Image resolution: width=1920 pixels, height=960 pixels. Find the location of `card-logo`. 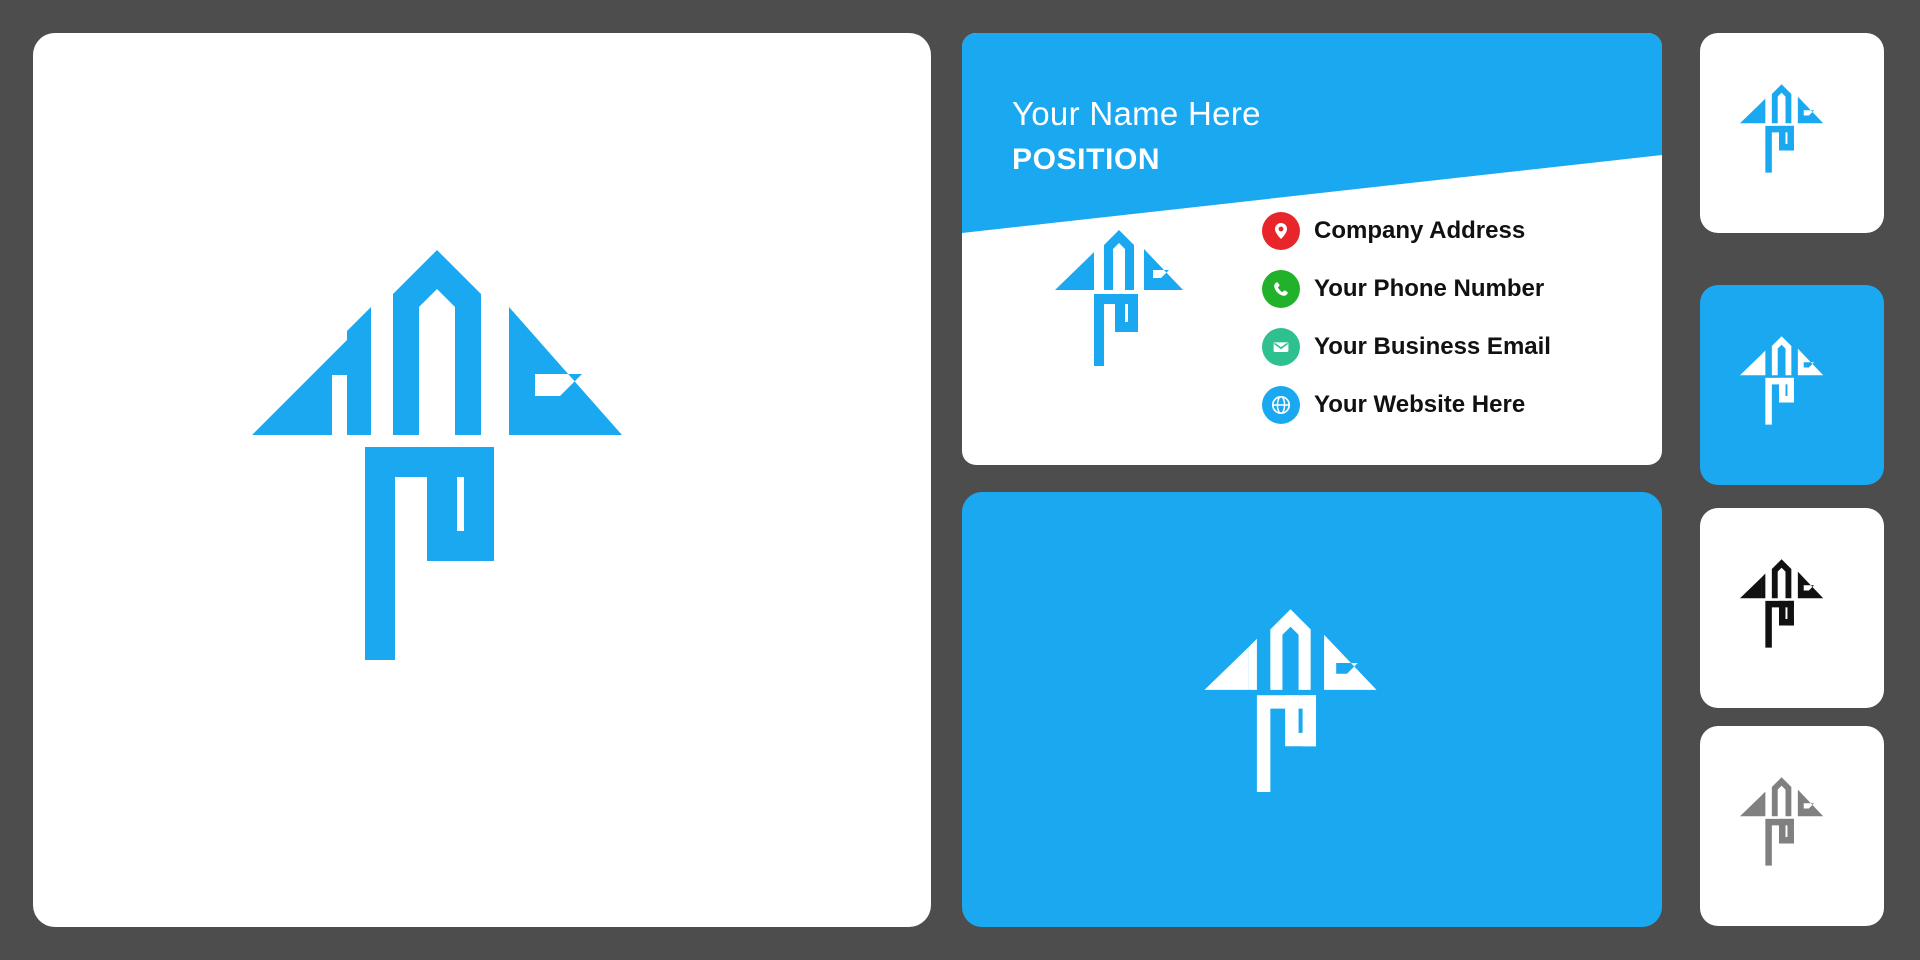

card-logo is located at coordinates (1119, 298).